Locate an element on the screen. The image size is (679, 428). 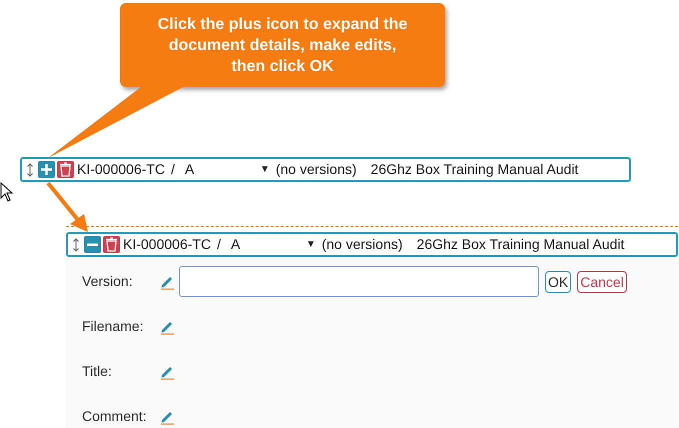
cancel-button: Cancel is located at coordinates (602, 281).